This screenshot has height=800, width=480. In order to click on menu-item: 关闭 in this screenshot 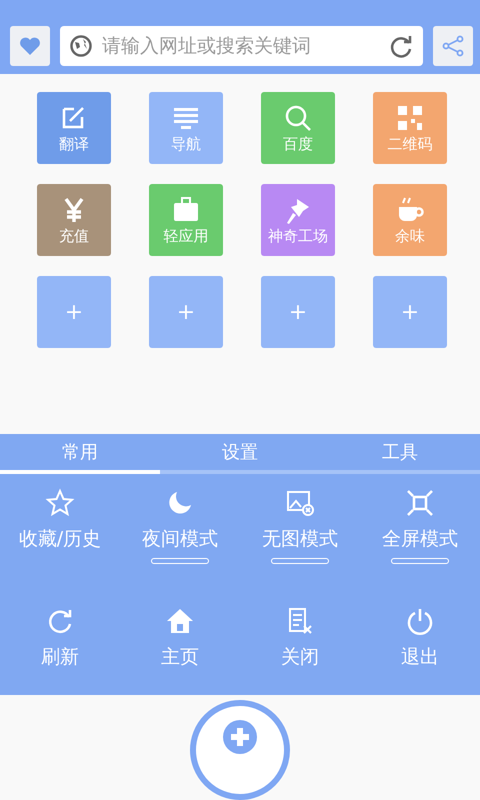, I will do `click(300, 647)`.